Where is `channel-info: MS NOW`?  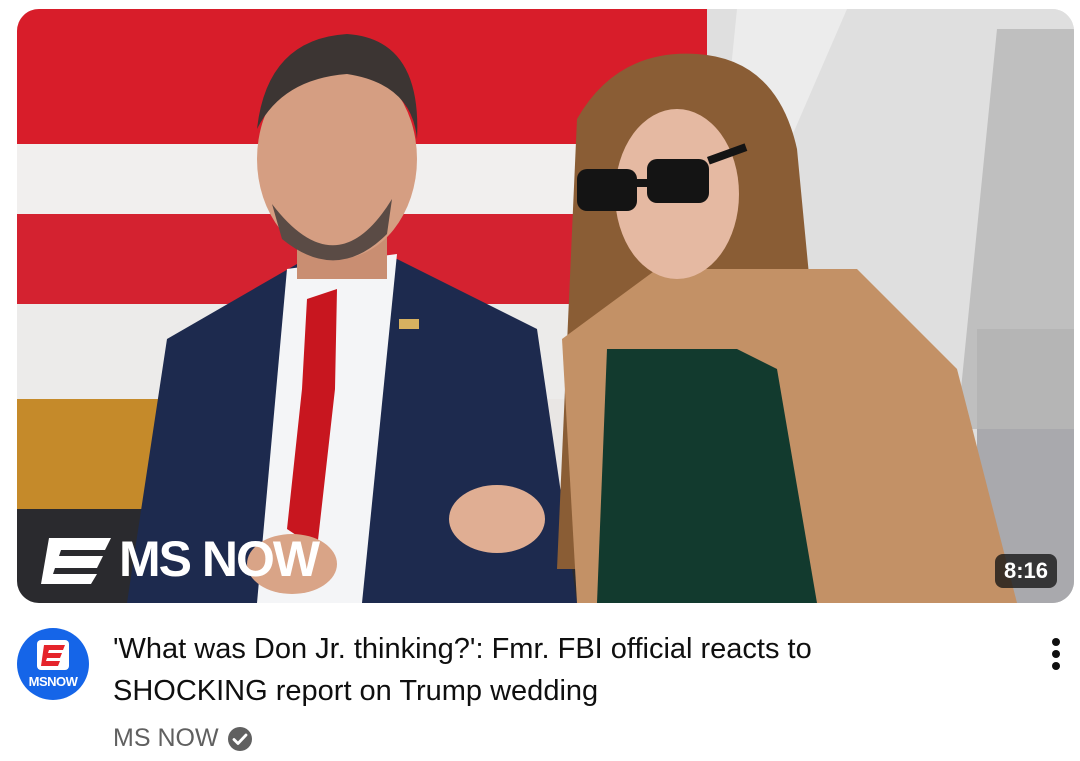 channel-info: MS NOW is located at coordinates (183, 738).